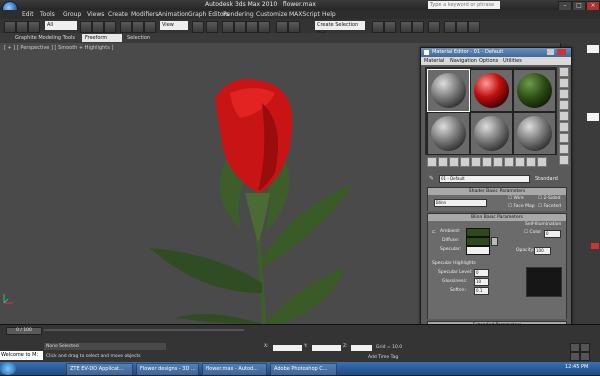 The image size is (600, 376). What do you see at coordinates (198, 27) in the screenshot?
I see `pivot-icon` at bounding box center [198, 27].